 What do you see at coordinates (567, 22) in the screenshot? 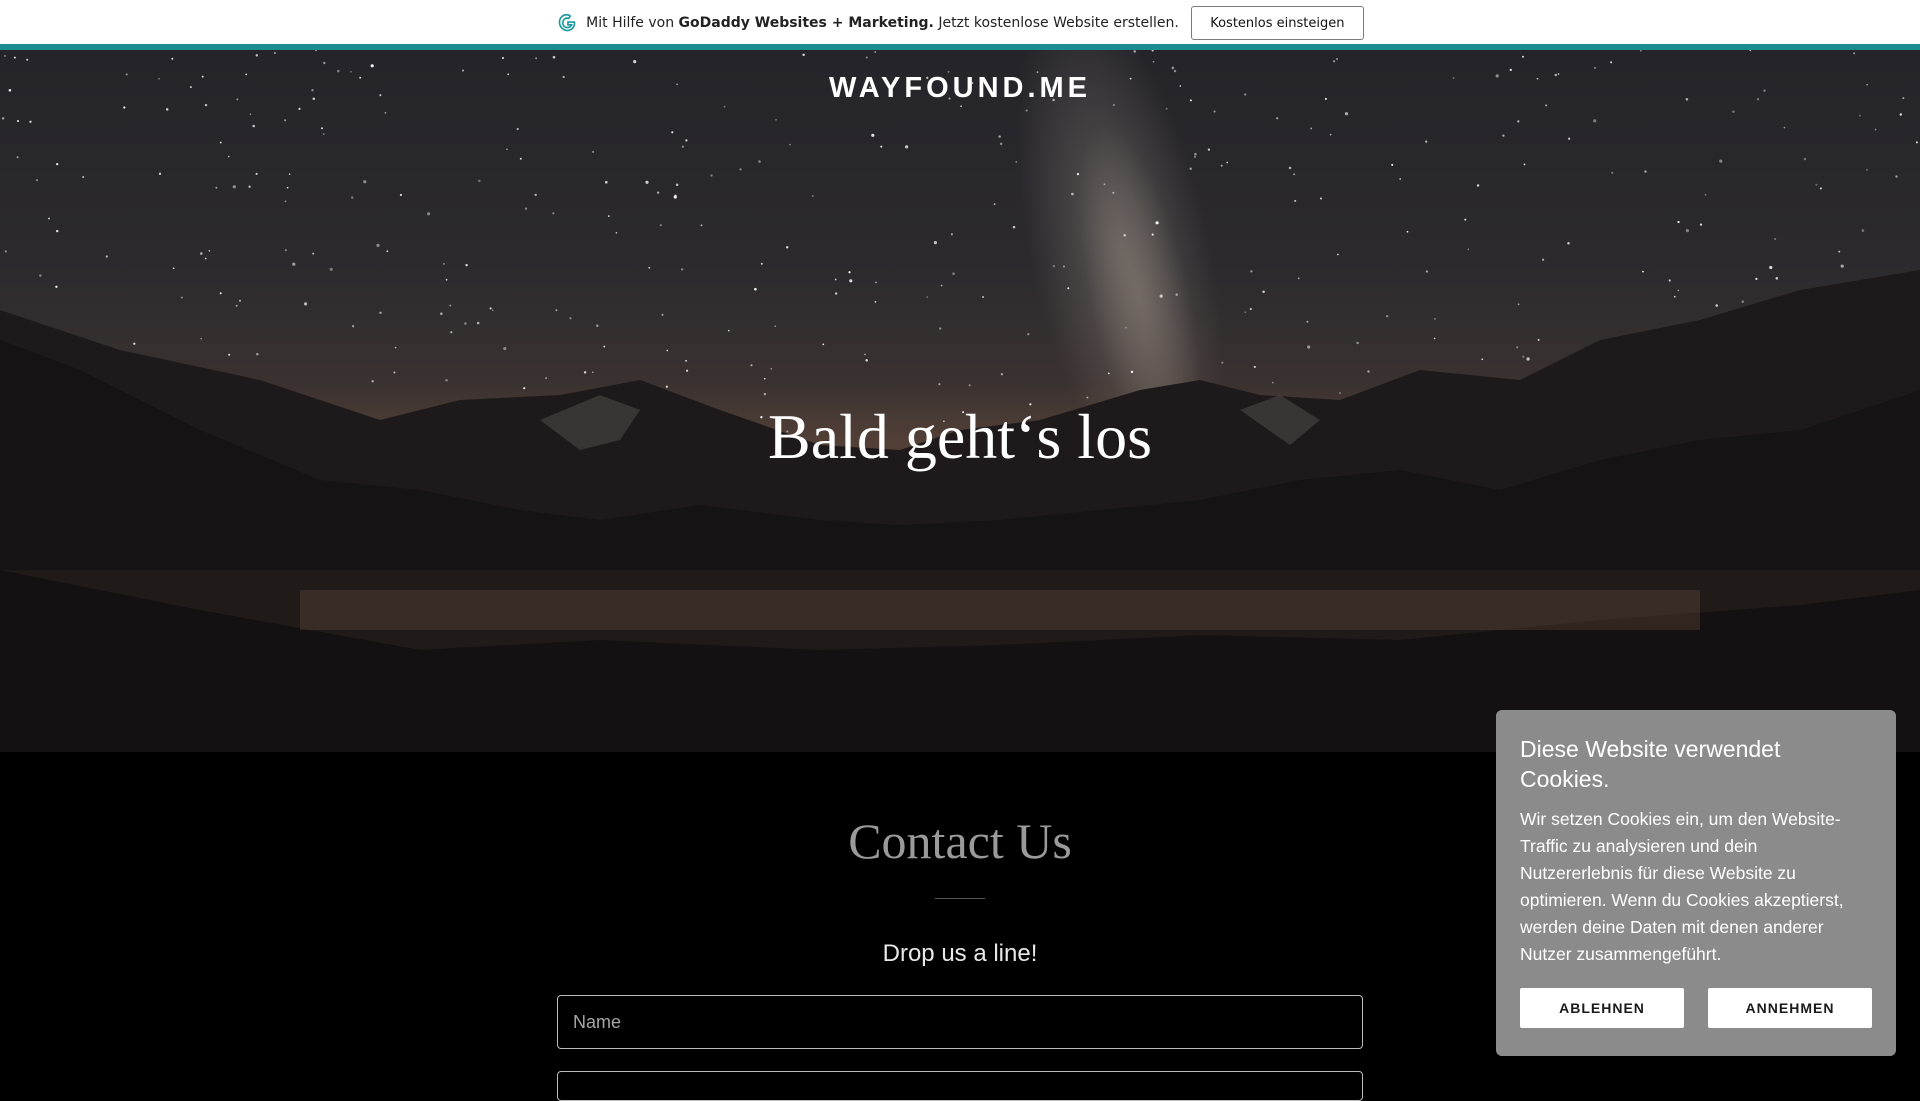
I see `godaddy-logo-icon` at bounding box center [567, 22].